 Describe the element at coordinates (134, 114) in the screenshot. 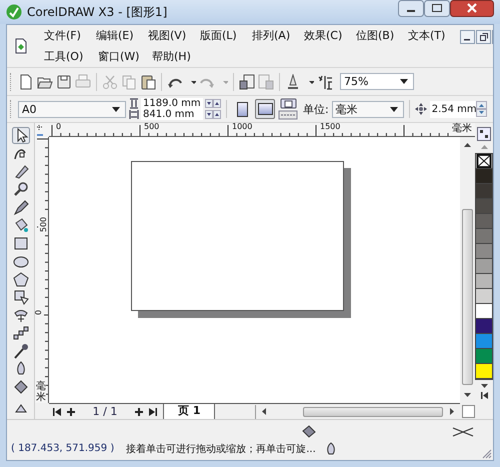

I see `height-icon` at that location.